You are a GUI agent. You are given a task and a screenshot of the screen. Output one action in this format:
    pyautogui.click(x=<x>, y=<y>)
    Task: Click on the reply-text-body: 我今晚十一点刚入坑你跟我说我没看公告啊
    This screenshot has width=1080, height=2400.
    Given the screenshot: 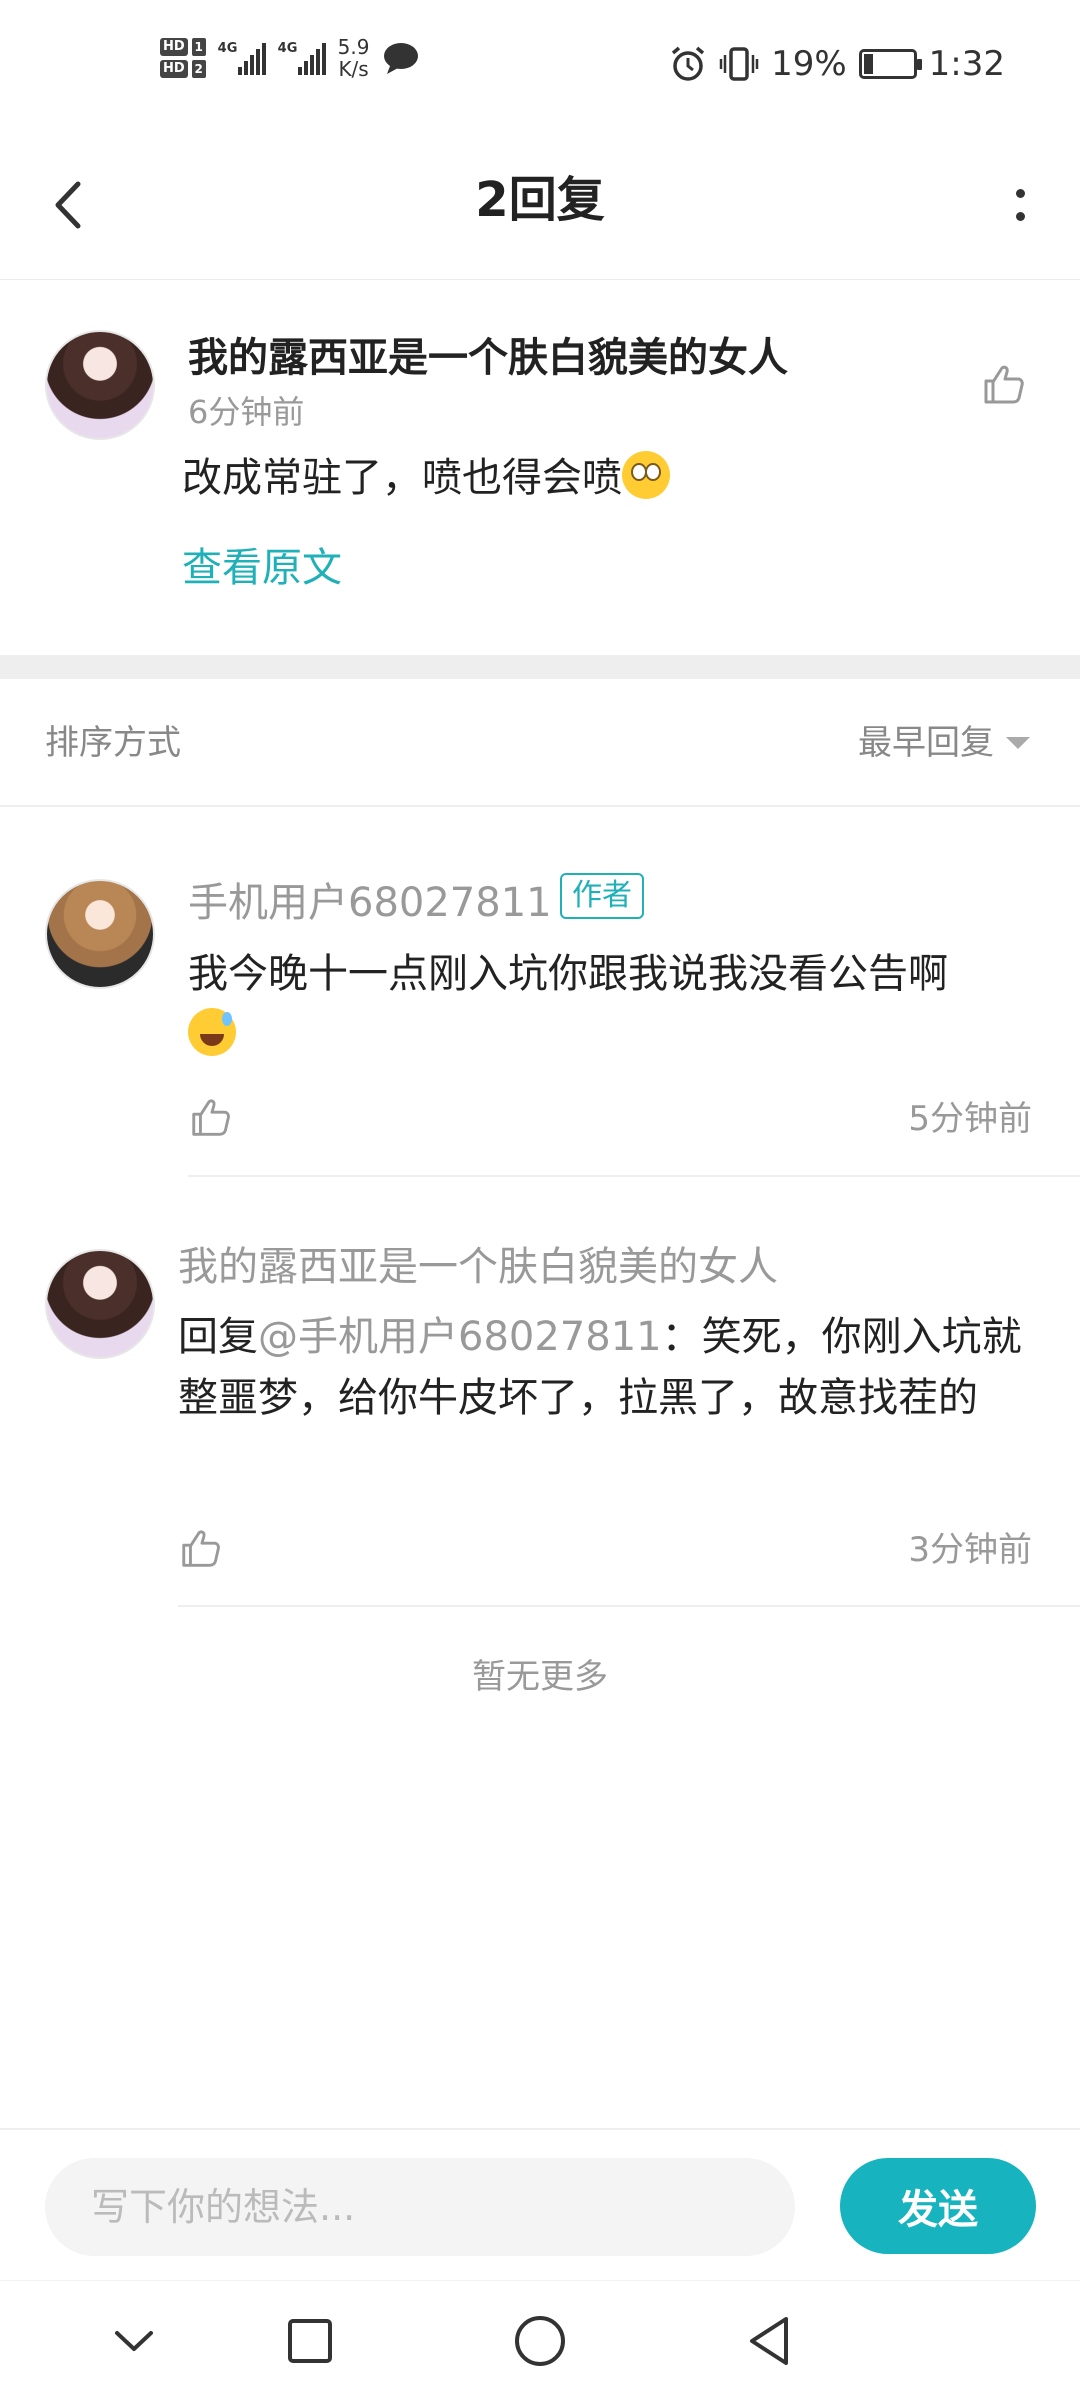 What is the action you would take?
    pyautogui.click(x=568, y=974)
    